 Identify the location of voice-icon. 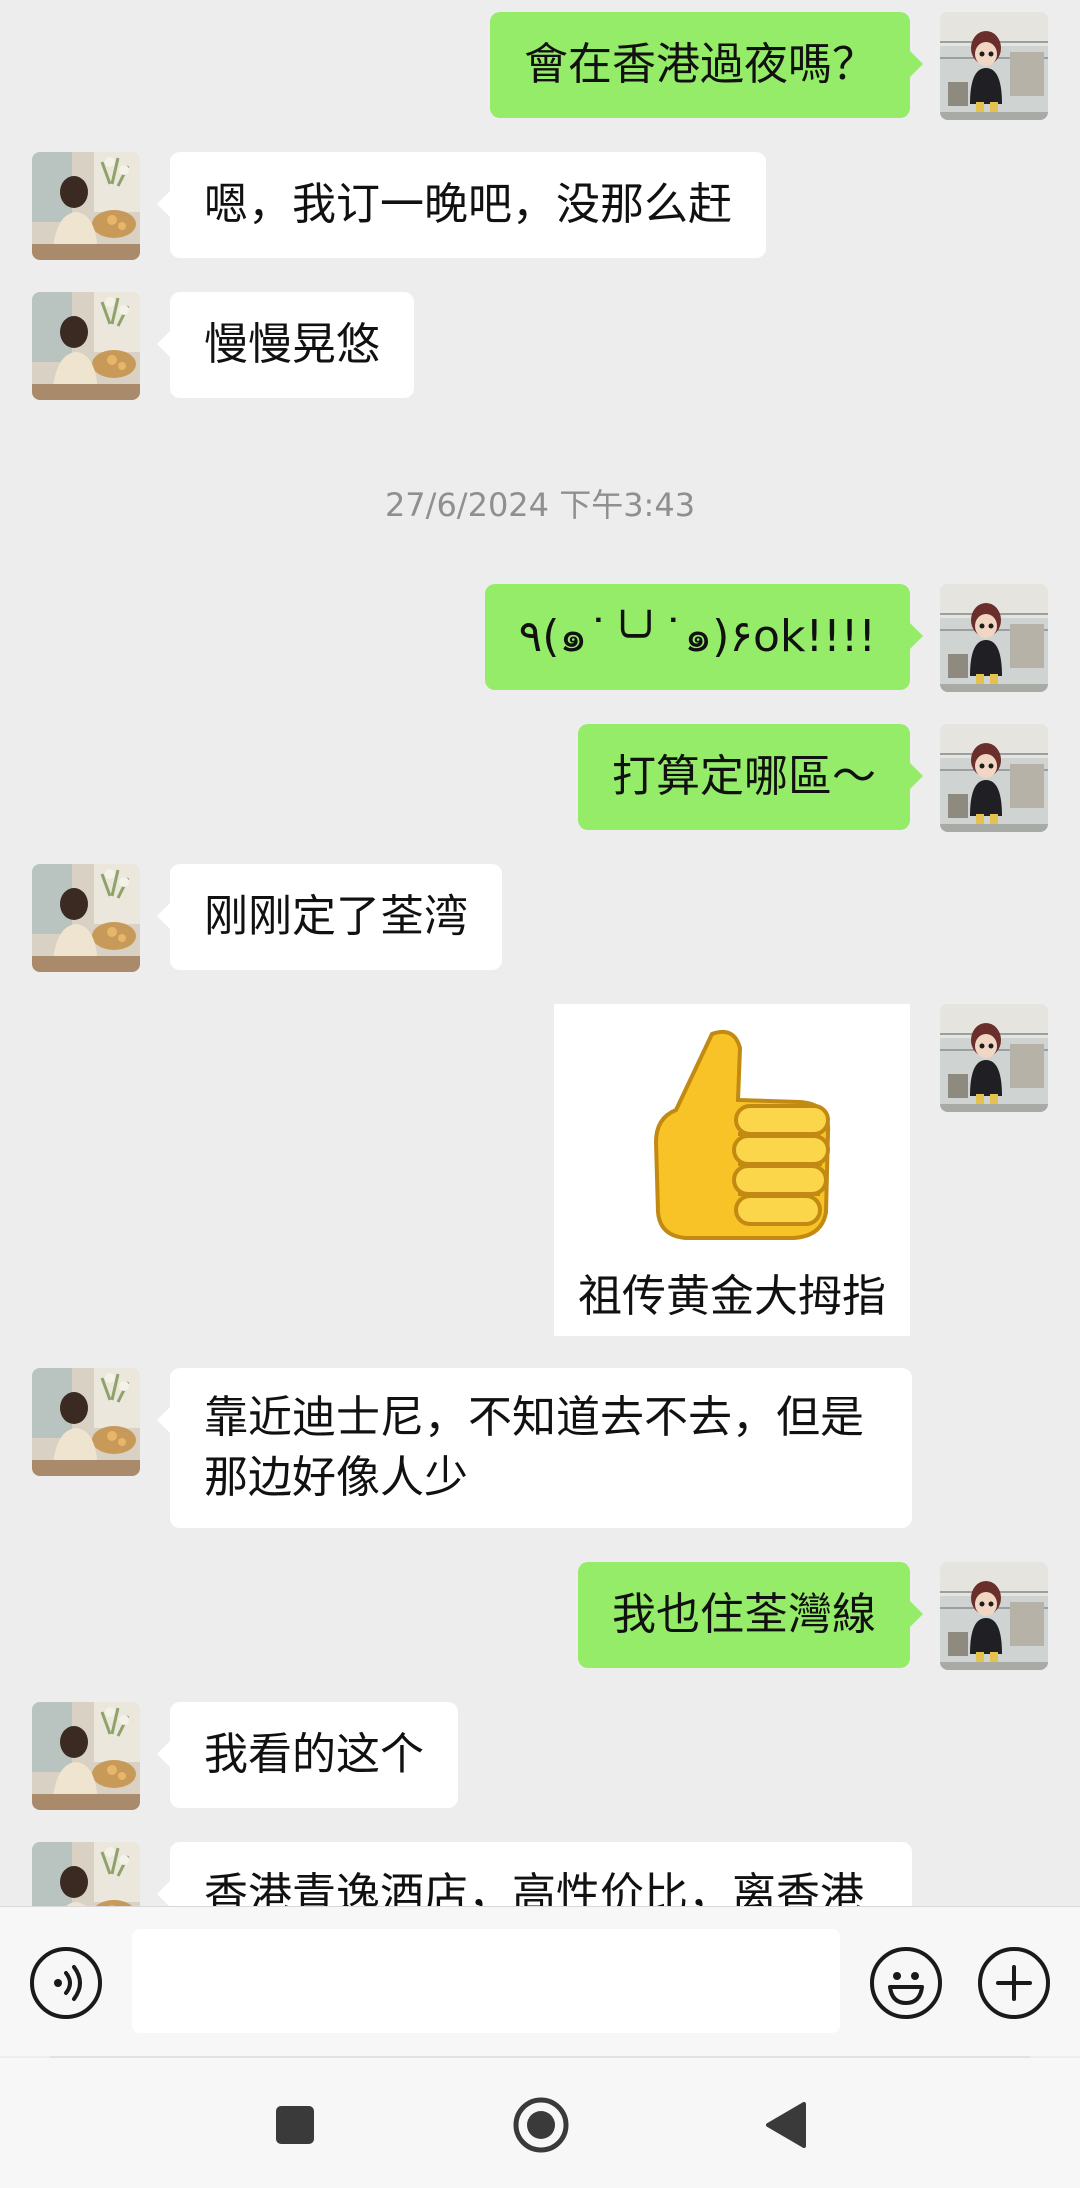
(68, 1983).